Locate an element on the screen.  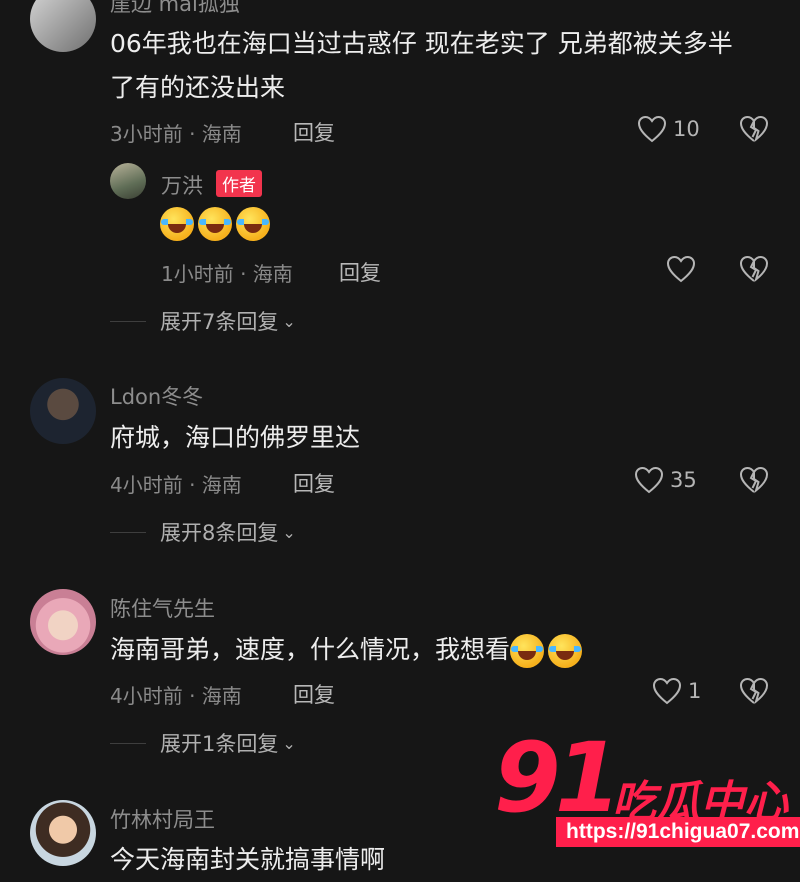
comment-author: 陈住气先生 is located at coordinates (162, 608).